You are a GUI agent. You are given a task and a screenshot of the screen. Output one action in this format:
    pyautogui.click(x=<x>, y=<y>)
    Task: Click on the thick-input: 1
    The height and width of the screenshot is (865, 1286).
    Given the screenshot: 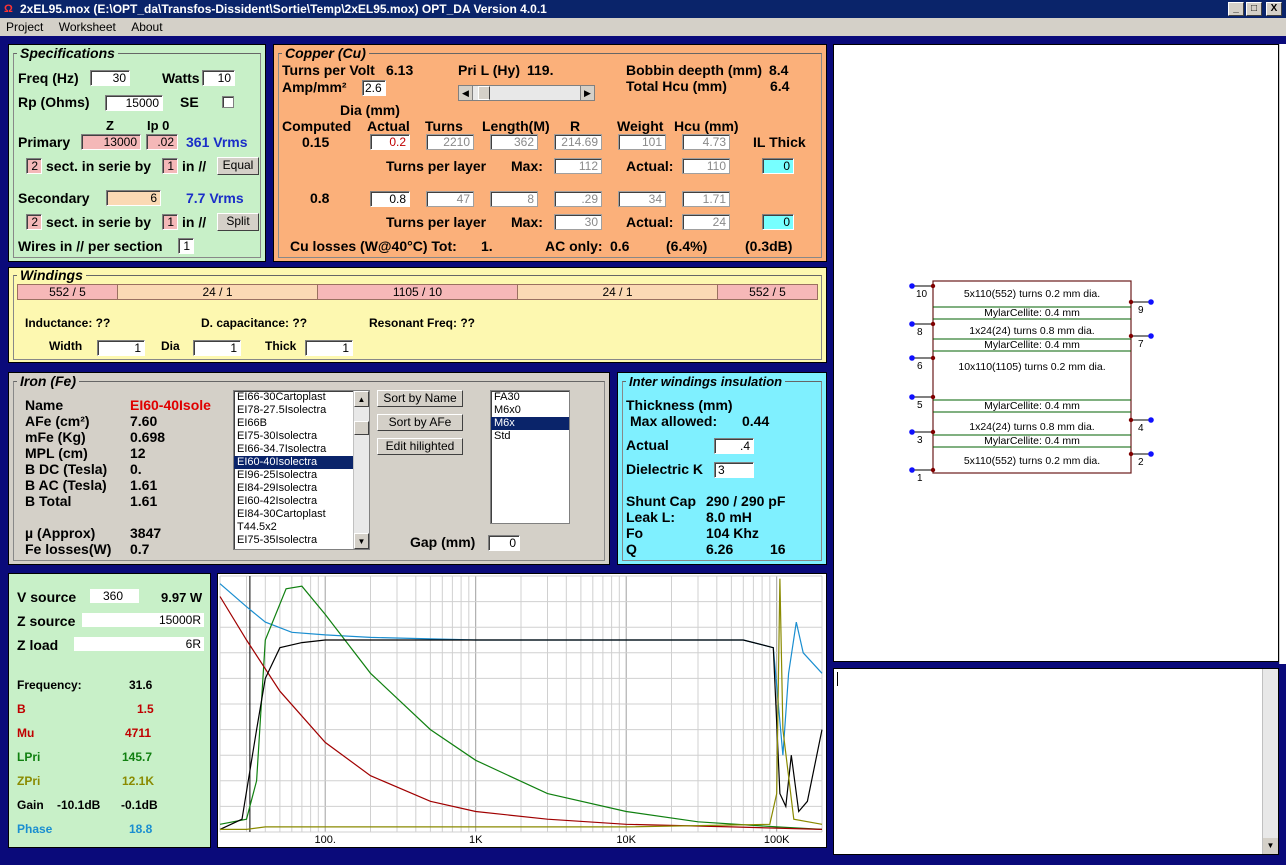 What is the action you would take?
    pyautogui.click(x=329, y=348)
    